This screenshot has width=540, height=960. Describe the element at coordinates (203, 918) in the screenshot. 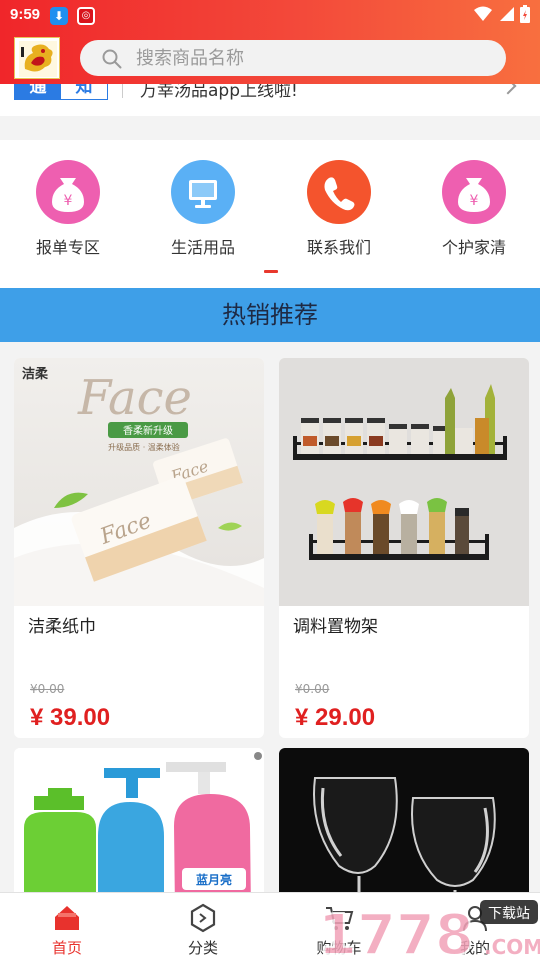

I see `category-icon` at that location.